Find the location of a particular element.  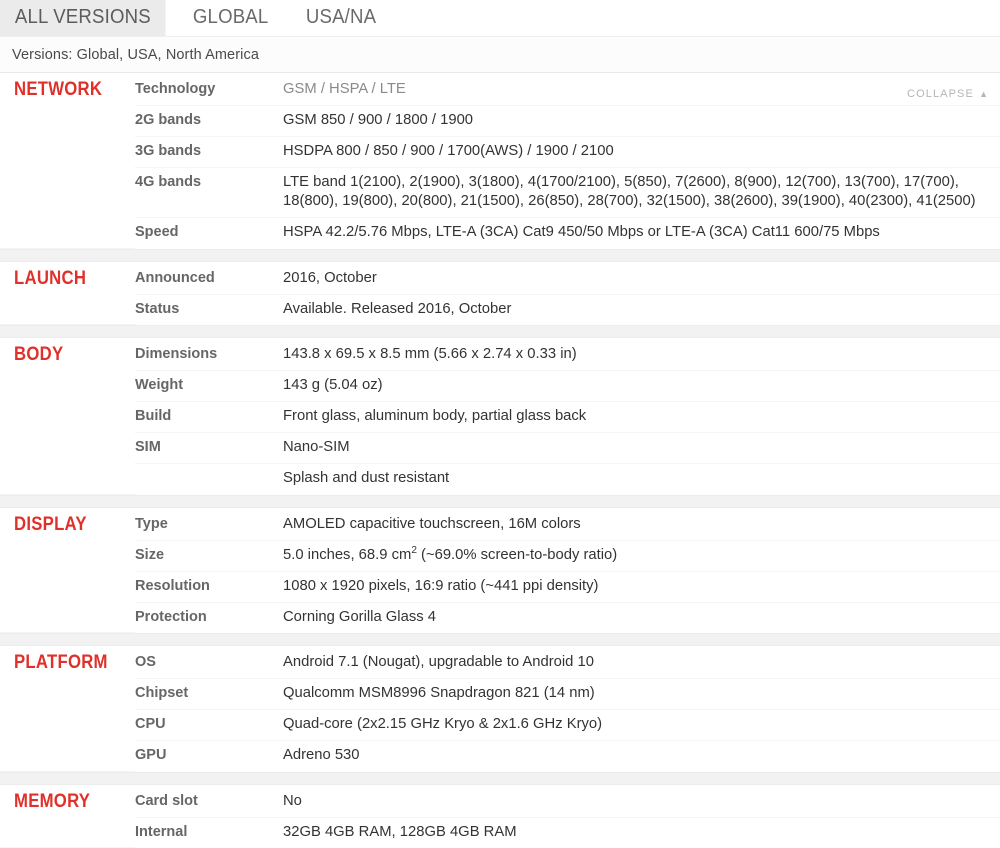

section-label: NETWORK is located at coordinates (67, 90).